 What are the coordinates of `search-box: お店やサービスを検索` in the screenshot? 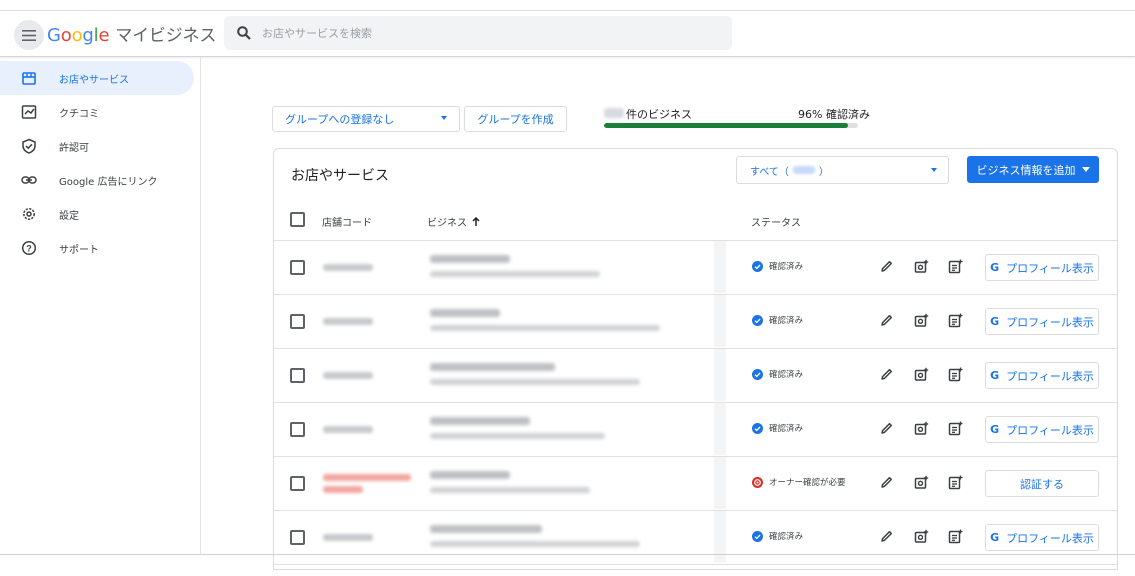 It's located at (478, 33).